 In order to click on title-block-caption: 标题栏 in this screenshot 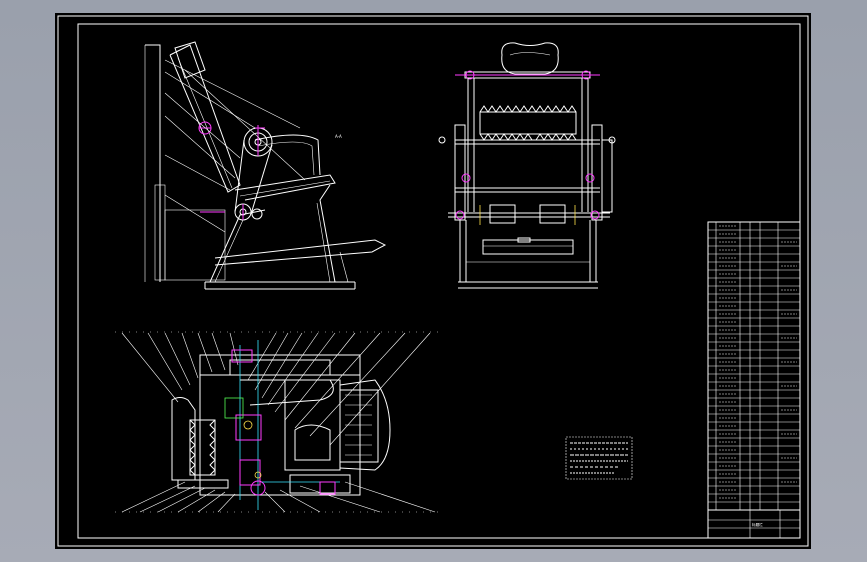, I will do `click(757, 524)`.